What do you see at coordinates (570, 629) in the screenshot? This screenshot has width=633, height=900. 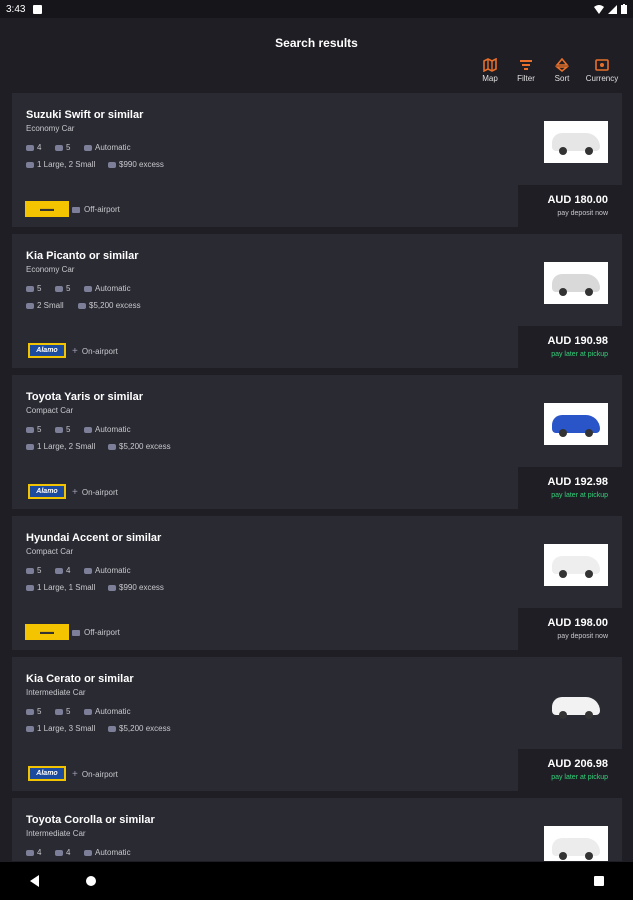 I see `price-box: AUD 198.00 pay deposit now` at bounding box center [570, 629].